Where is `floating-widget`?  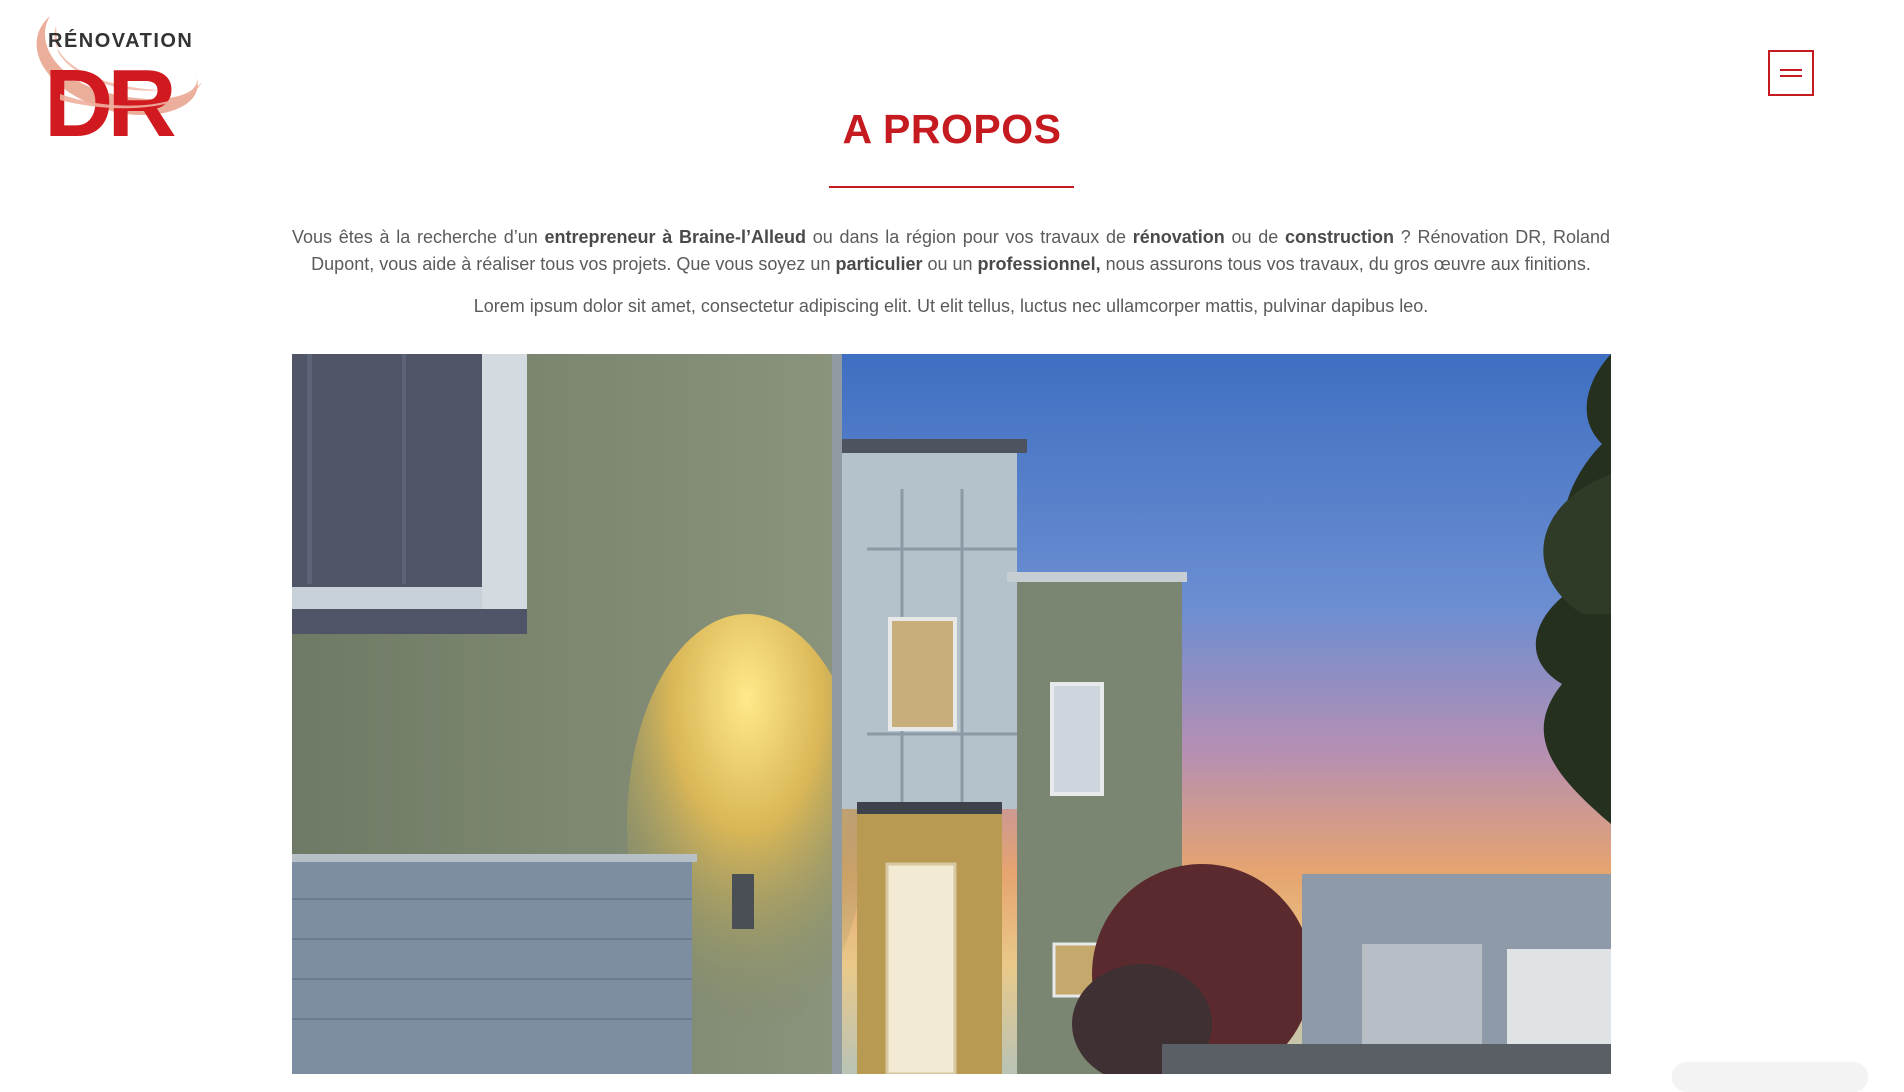
floating-widget is located at coordinates (1770, 1077).